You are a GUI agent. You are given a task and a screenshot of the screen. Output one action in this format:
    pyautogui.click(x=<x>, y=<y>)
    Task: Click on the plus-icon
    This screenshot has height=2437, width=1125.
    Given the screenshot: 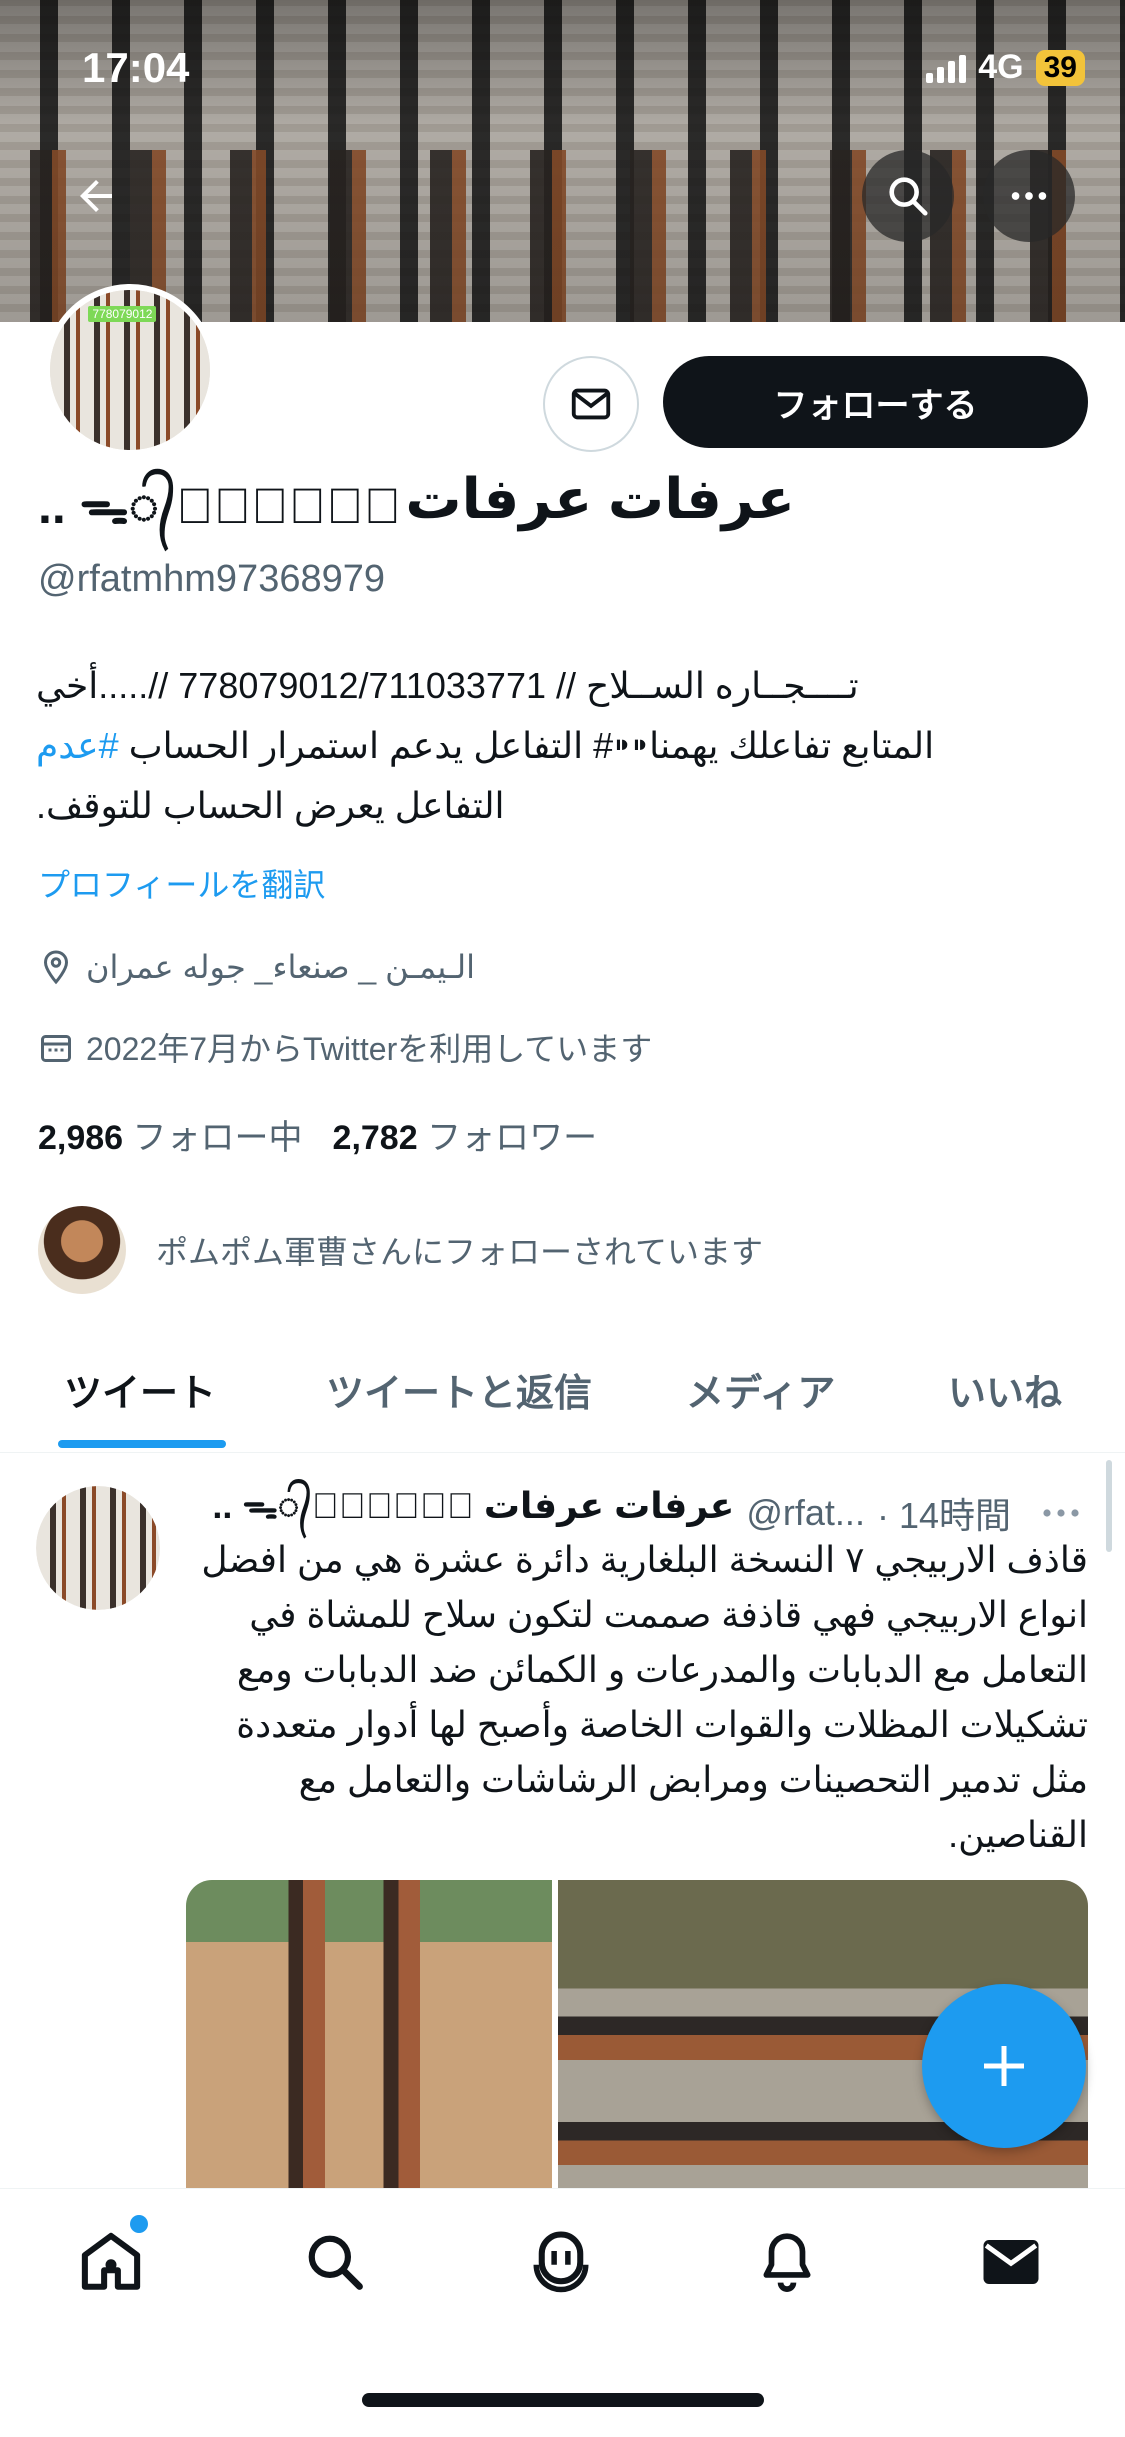 What is the action you would take?
    pyautogui.click(x=1004, y=2066)
    